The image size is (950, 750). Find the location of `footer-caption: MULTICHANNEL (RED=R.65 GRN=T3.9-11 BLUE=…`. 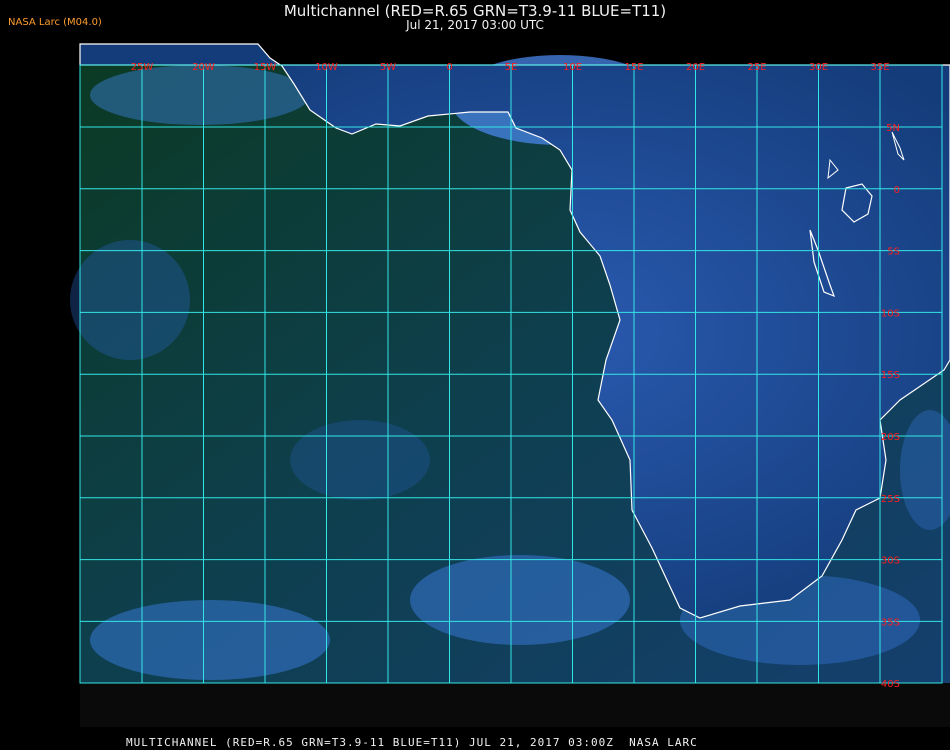

footer-caption: MULTICHANNEL (RED=R.65 GRN=T3.9-11 BLUE=… is located at coordinates (412, 742).